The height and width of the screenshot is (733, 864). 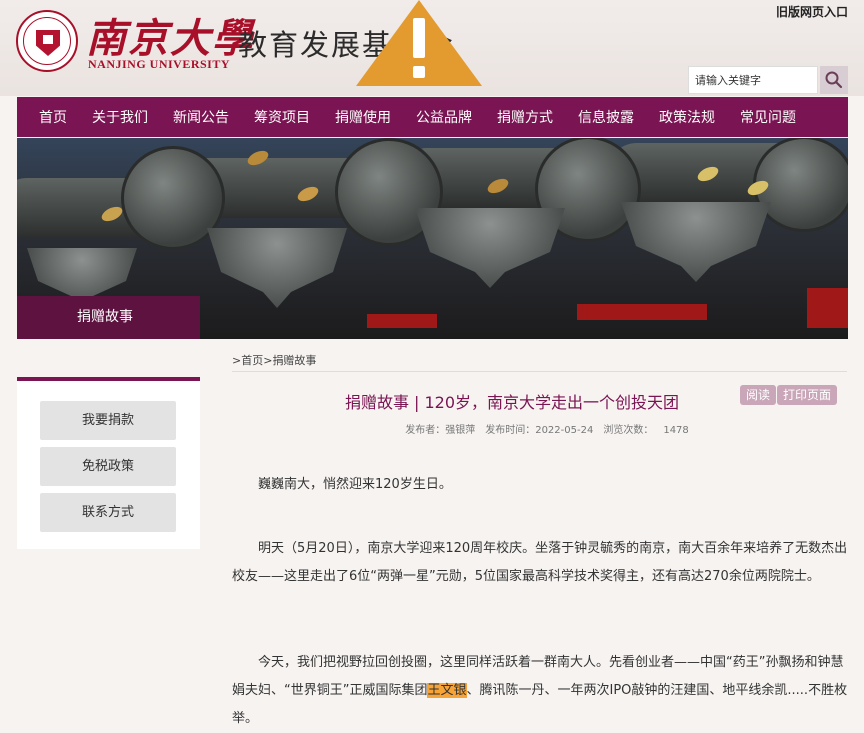 I want to click on nav-item-charity-brand: 公益品牌, so click(x=444, y=117).